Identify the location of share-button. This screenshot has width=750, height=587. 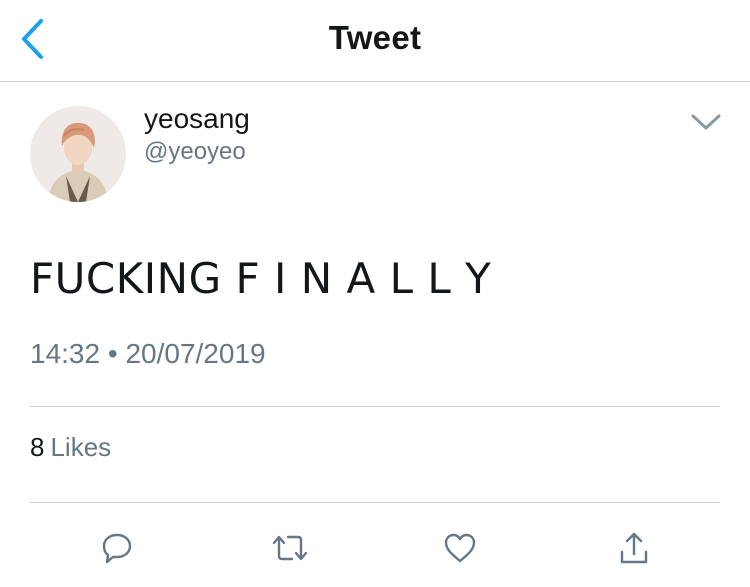
(634, 548).